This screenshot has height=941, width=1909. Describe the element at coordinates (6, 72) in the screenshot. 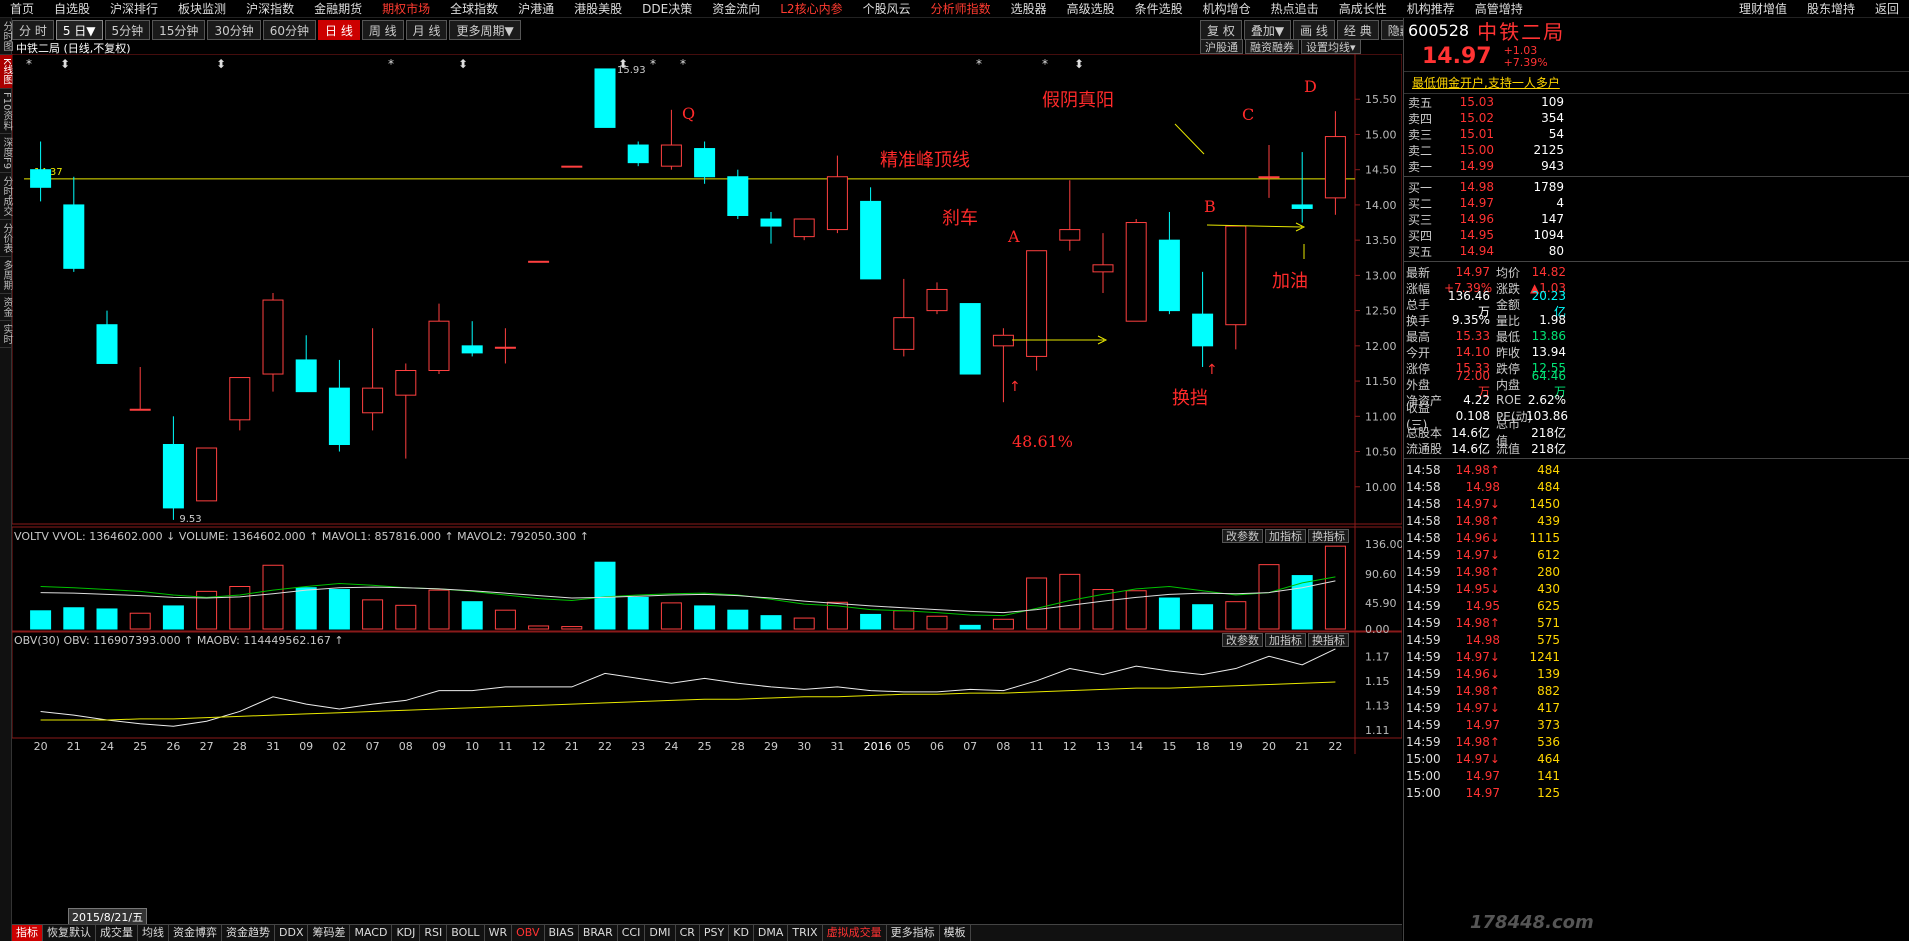

I see `view-mode-tab: K线图` at that location.